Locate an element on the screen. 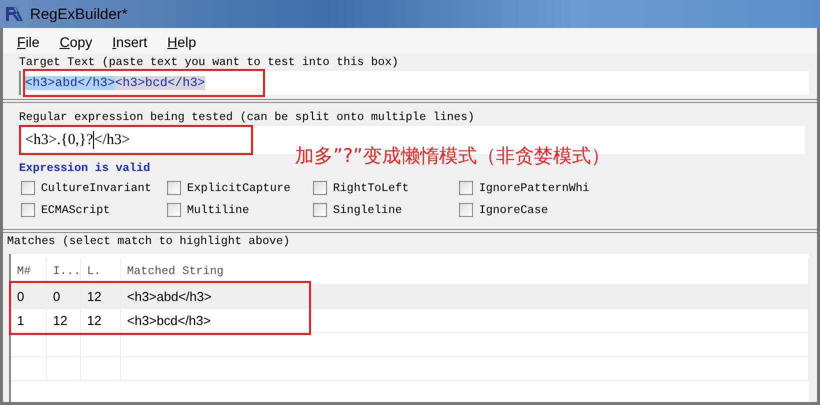 Image resolution: width=820 pixels, height=405 pixels. menu-item: File is located at coordinates (28, 42).